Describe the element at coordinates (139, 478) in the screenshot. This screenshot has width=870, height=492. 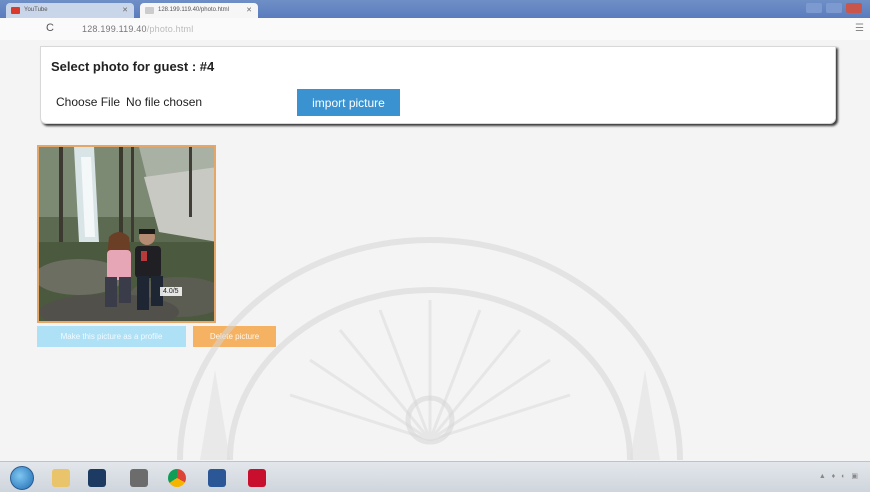
I see `media-icon` at that location.